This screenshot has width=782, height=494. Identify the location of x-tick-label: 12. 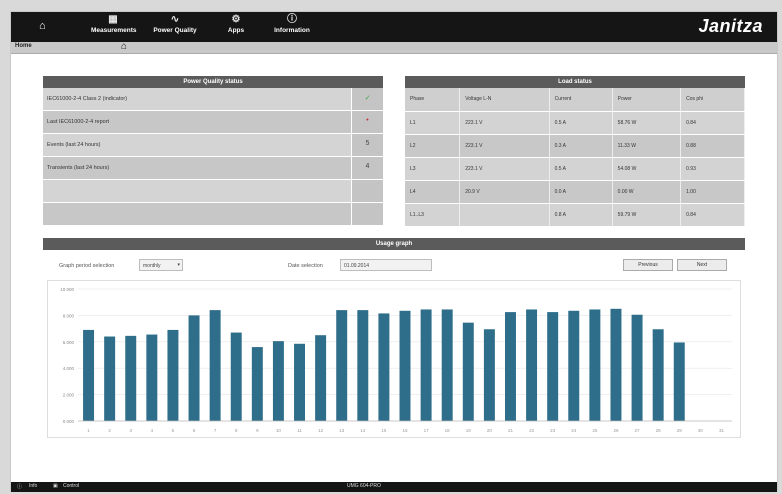
(321, 430).